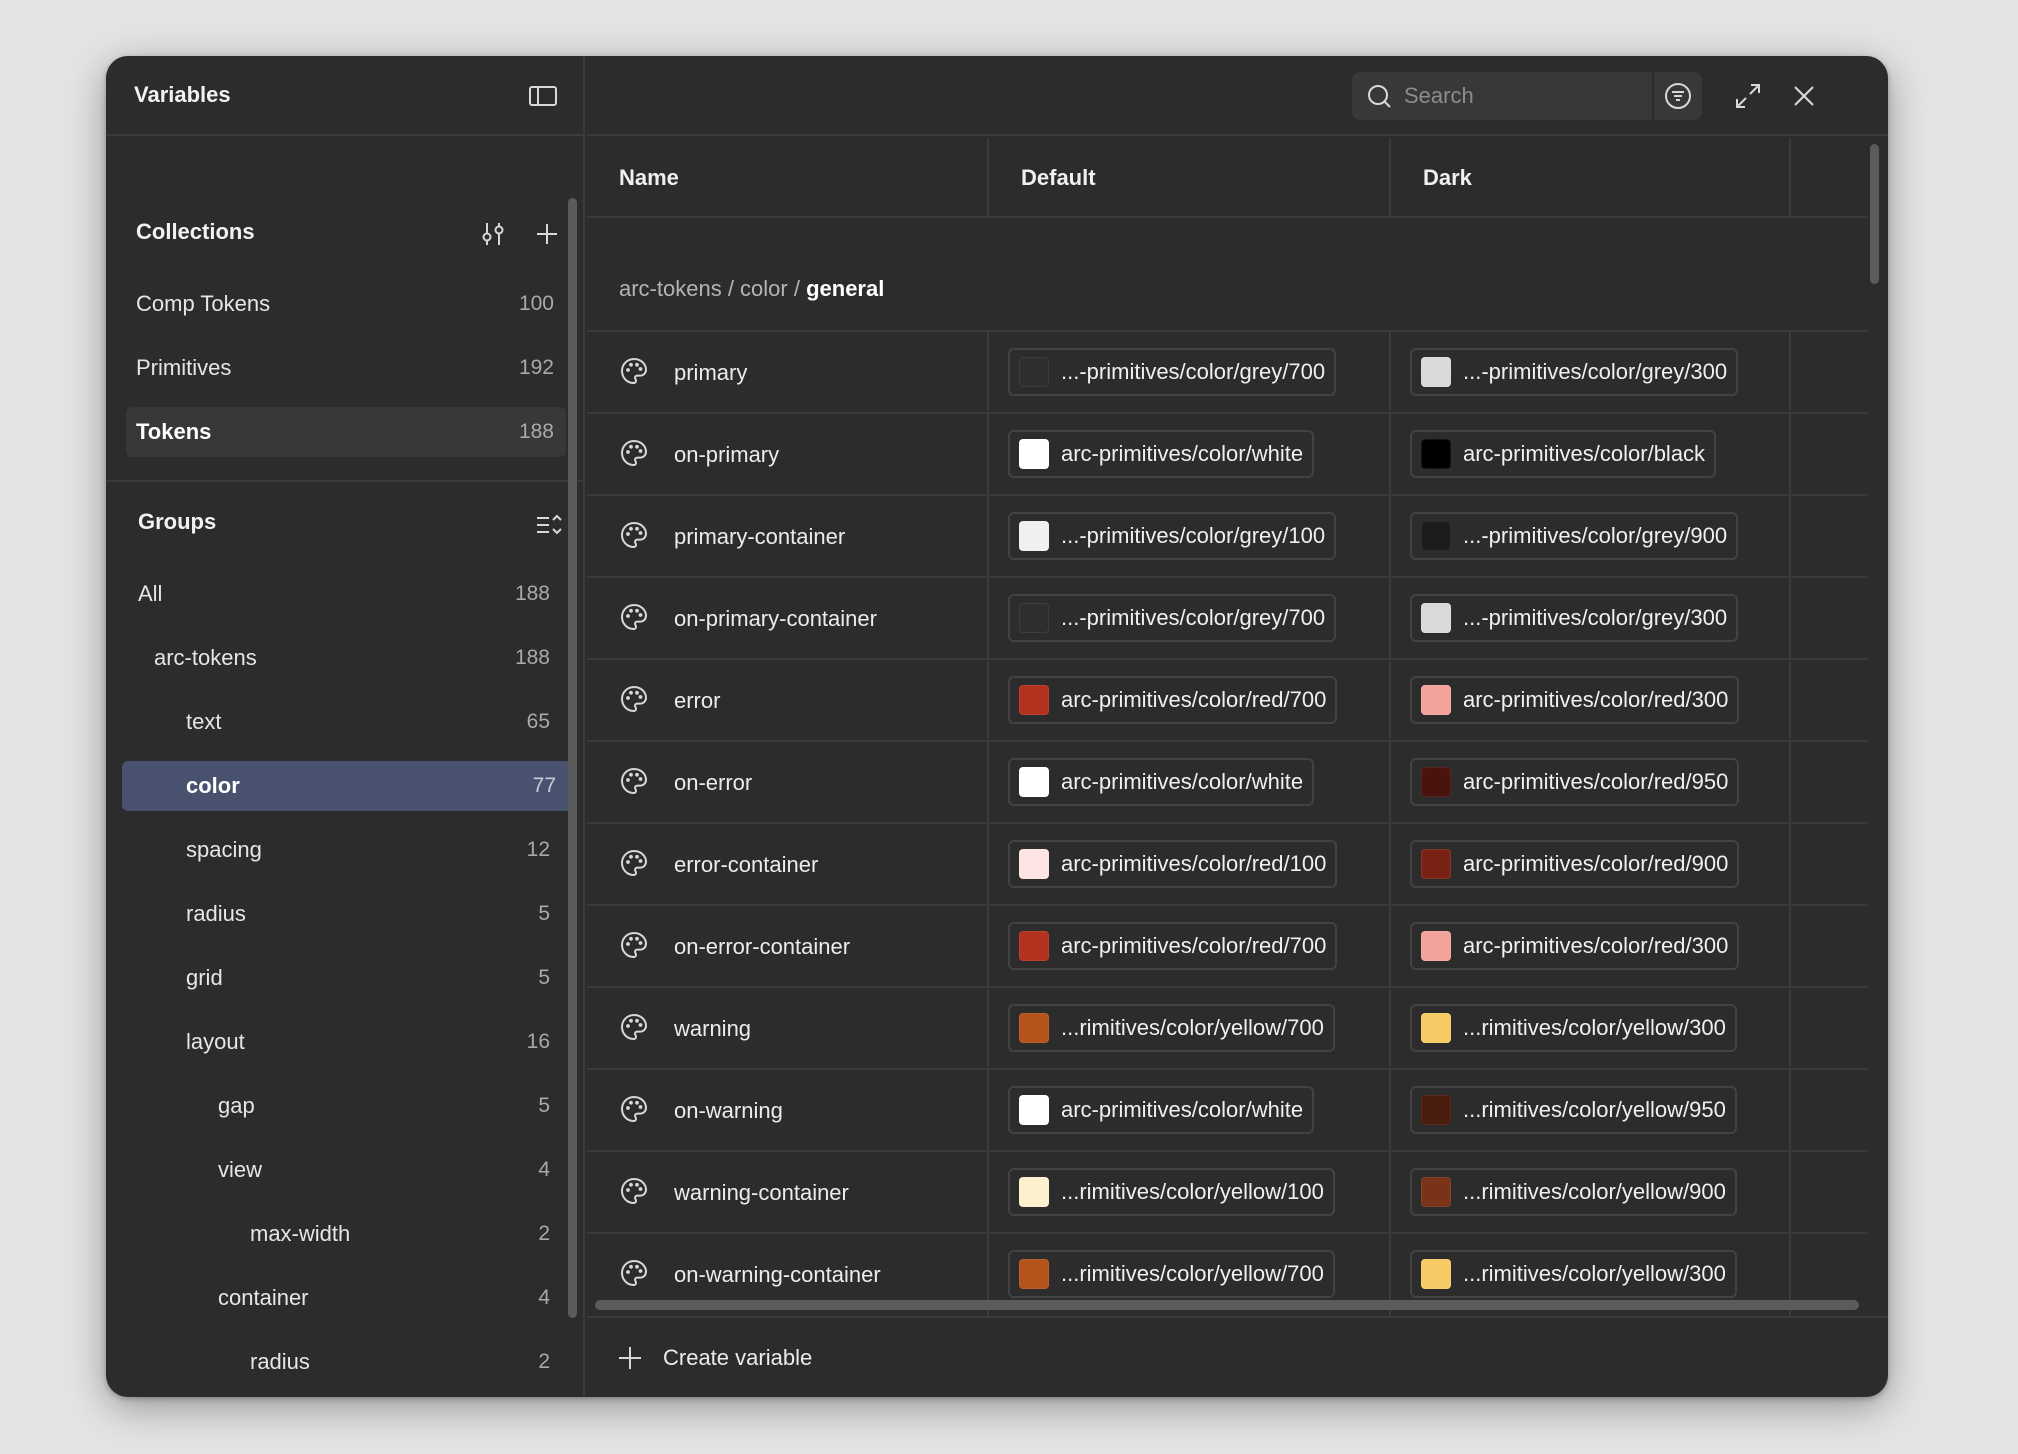 This screenshot has width=2018, height=1454. What do you see at coordinates (1590, 178) in the screenshot?
I see `column-header-dark: Dark` at bounding box center [1590, 178].